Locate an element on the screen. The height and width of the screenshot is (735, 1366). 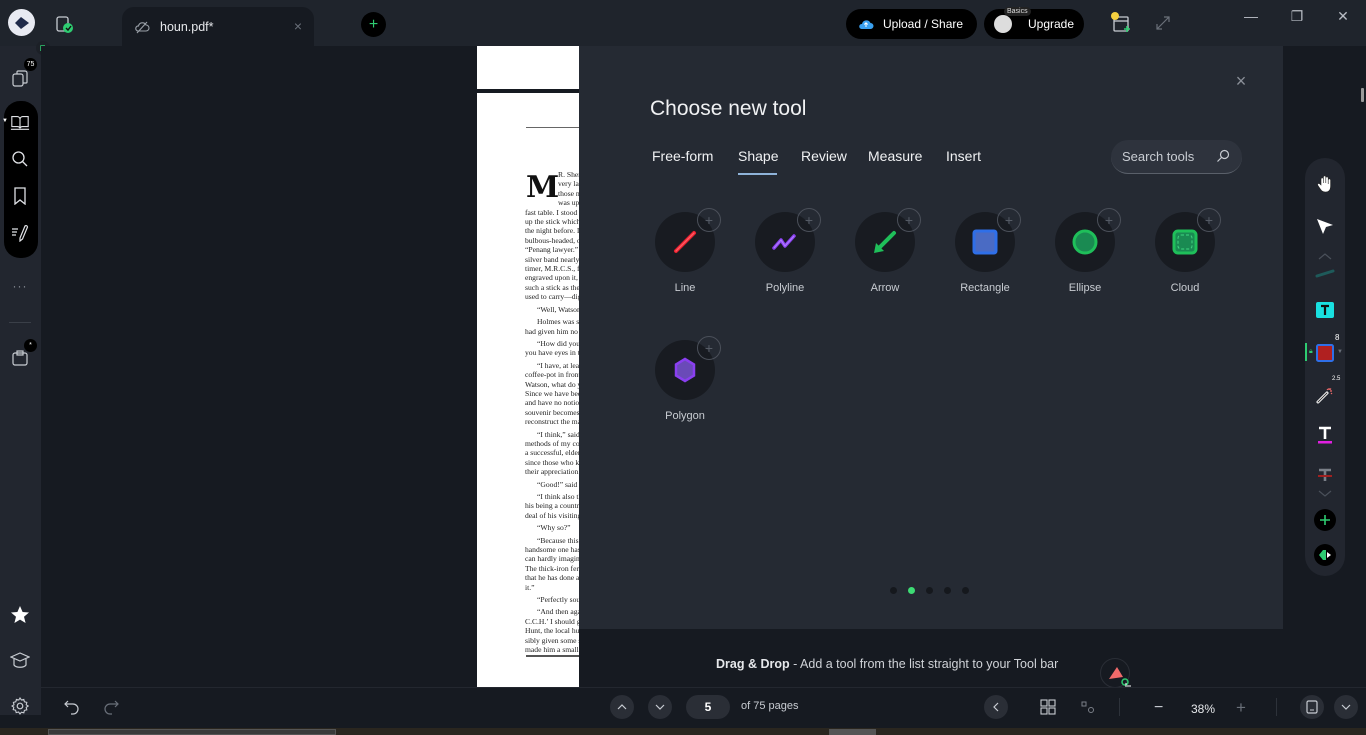
tab-measure: Measure is located at coordinates (895, 156).